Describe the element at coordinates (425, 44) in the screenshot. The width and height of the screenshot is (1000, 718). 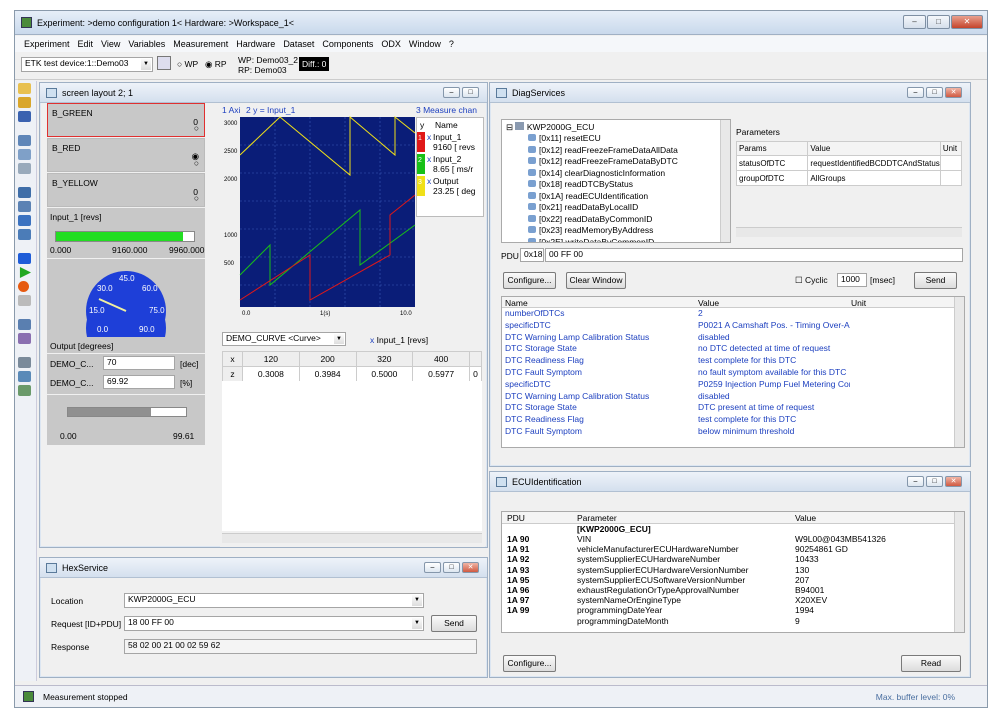
I see `menu-item: Window` at that location.